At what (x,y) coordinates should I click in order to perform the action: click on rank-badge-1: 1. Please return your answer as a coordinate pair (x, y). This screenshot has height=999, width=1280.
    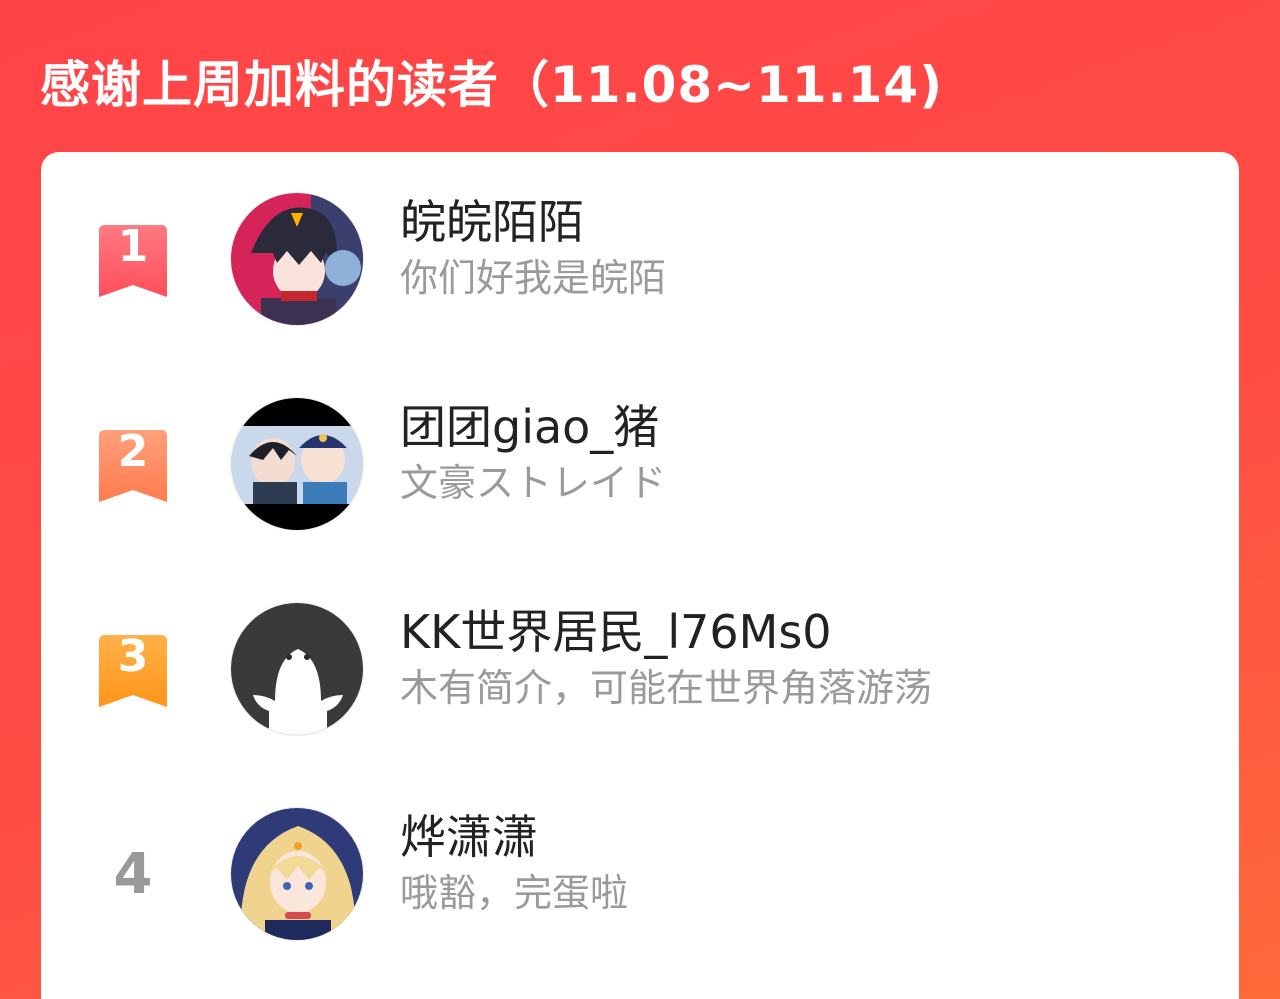
    Looking at the image, I should click on (133, 260).